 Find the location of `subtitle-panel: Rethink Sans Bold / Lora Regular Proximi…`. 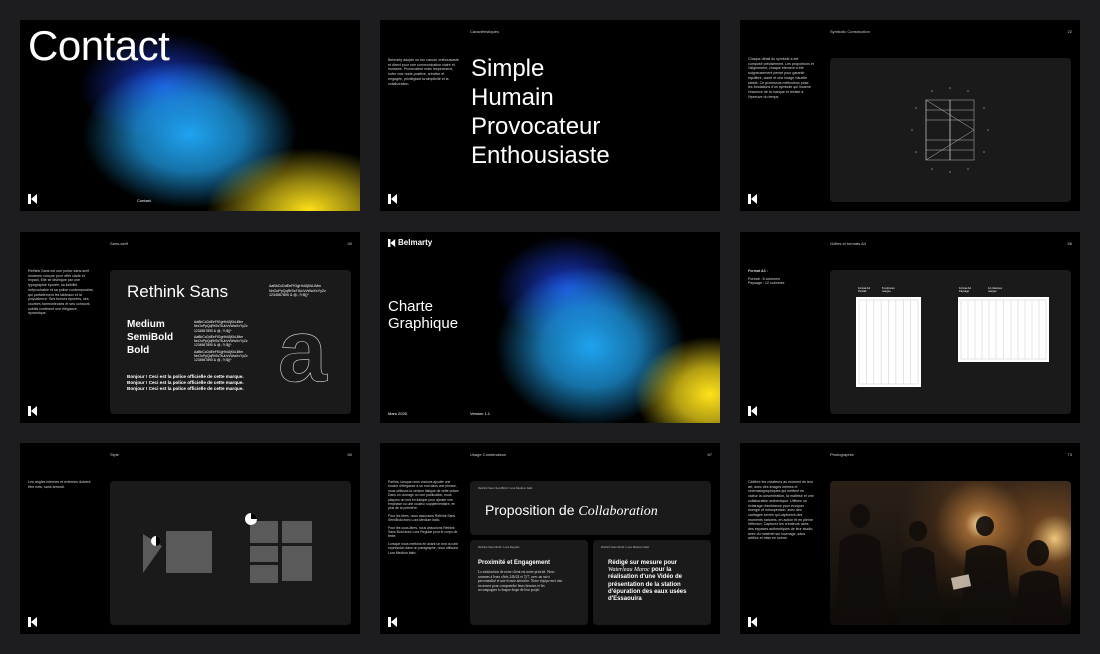

subtitle-panel: Rethink Sans Bold / Lora Regular Proximi… is located at coordinates (529, 582).